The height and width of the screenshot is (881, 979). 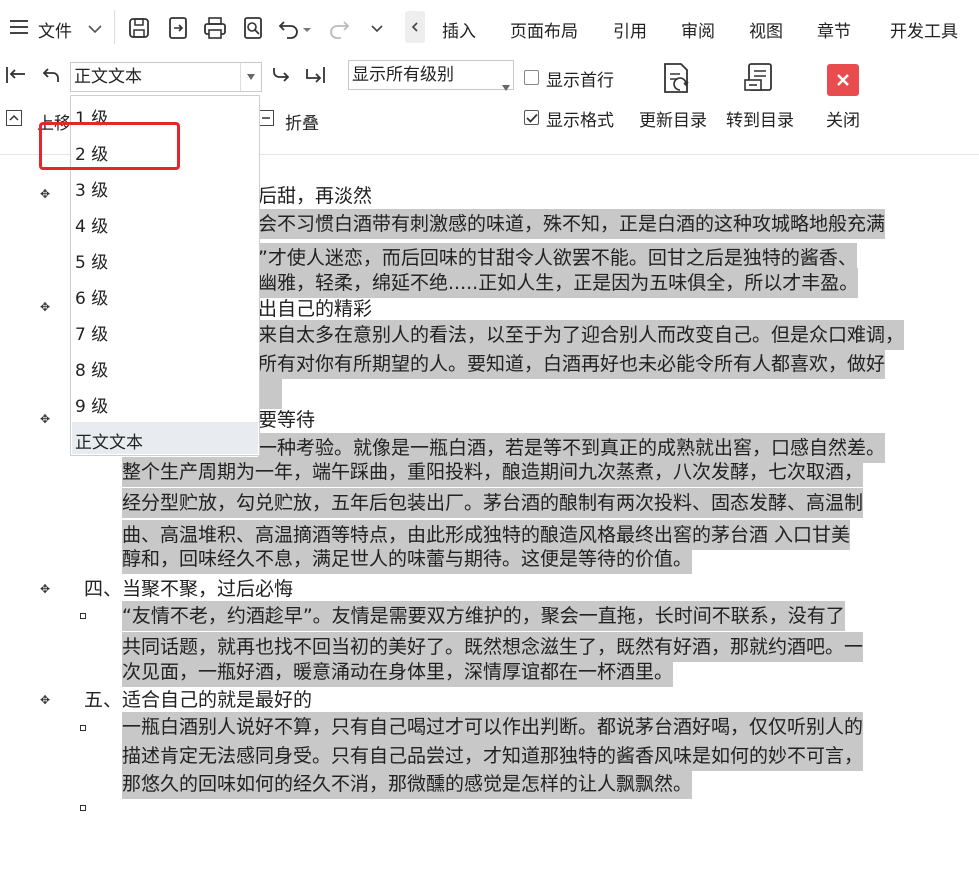 What do you see at coordinates (16, 75) in the screenshot?
I see `promote-to-heading1-icon` at bounding box center [16, 75].